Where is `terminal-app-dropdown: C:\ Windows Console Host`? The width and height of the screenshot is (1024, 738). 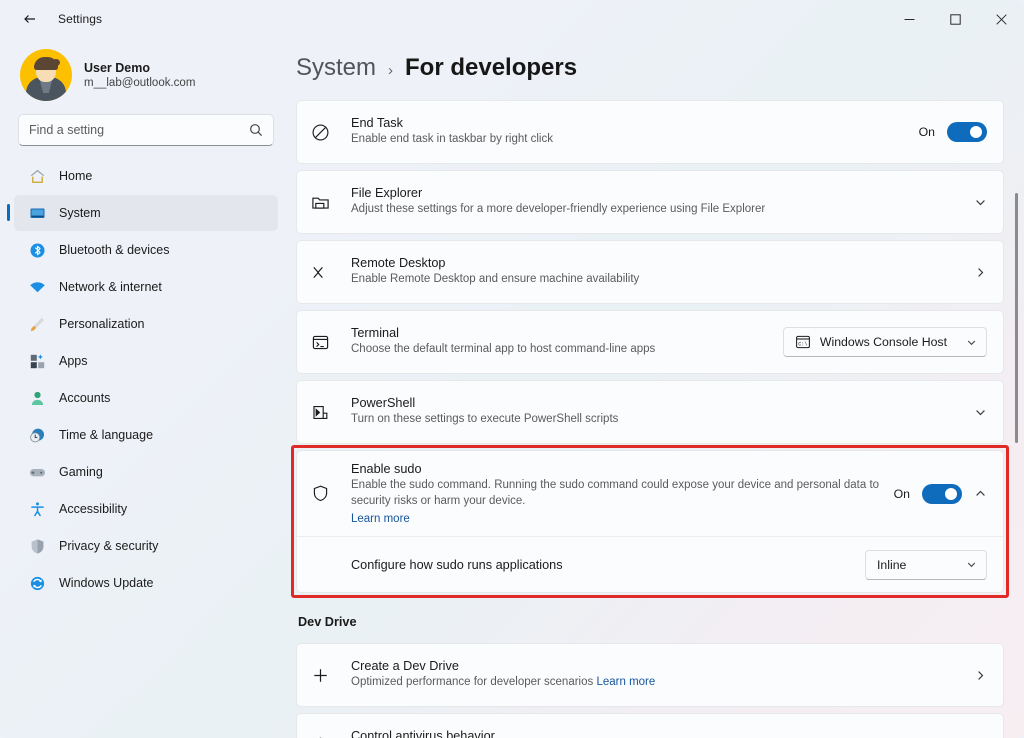
terminal-app-dropdown: C:\ Windows Console Host is located at coordinates (884, 342).